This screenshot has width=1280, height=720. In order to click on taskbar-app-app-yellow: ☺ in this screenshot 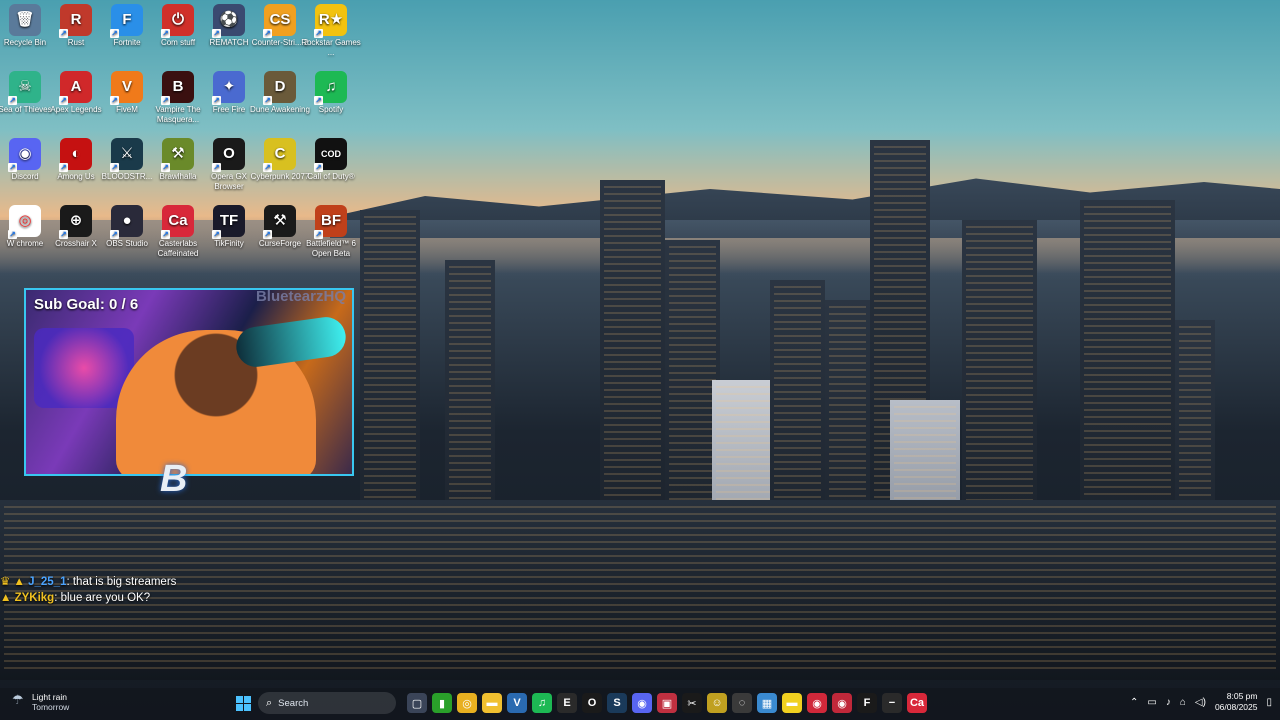, I will do `click(717, 703)`.